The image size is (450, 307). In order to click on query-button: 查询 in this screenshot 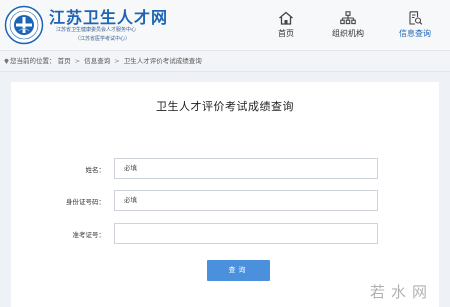, I will do `click(238, 270)`.